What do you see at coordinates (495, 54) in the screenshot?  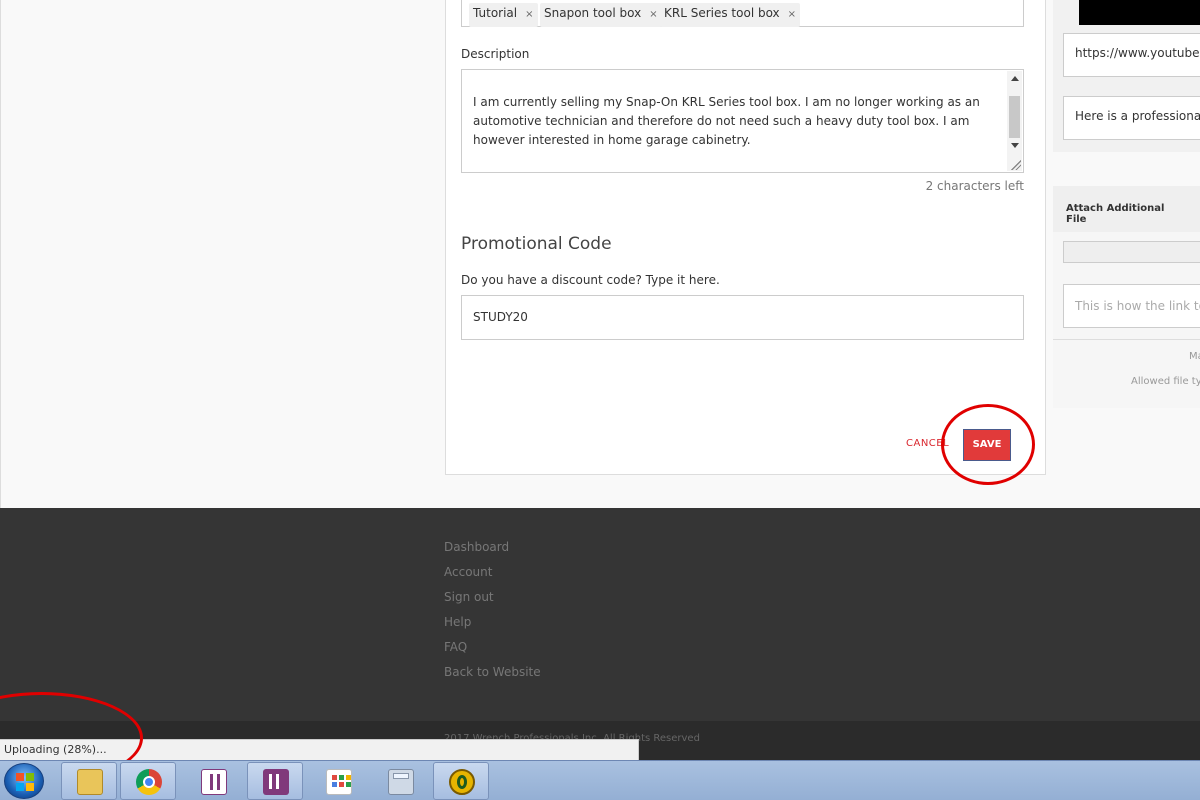 I see `description-label: Description` at bounding box center [495, 54].